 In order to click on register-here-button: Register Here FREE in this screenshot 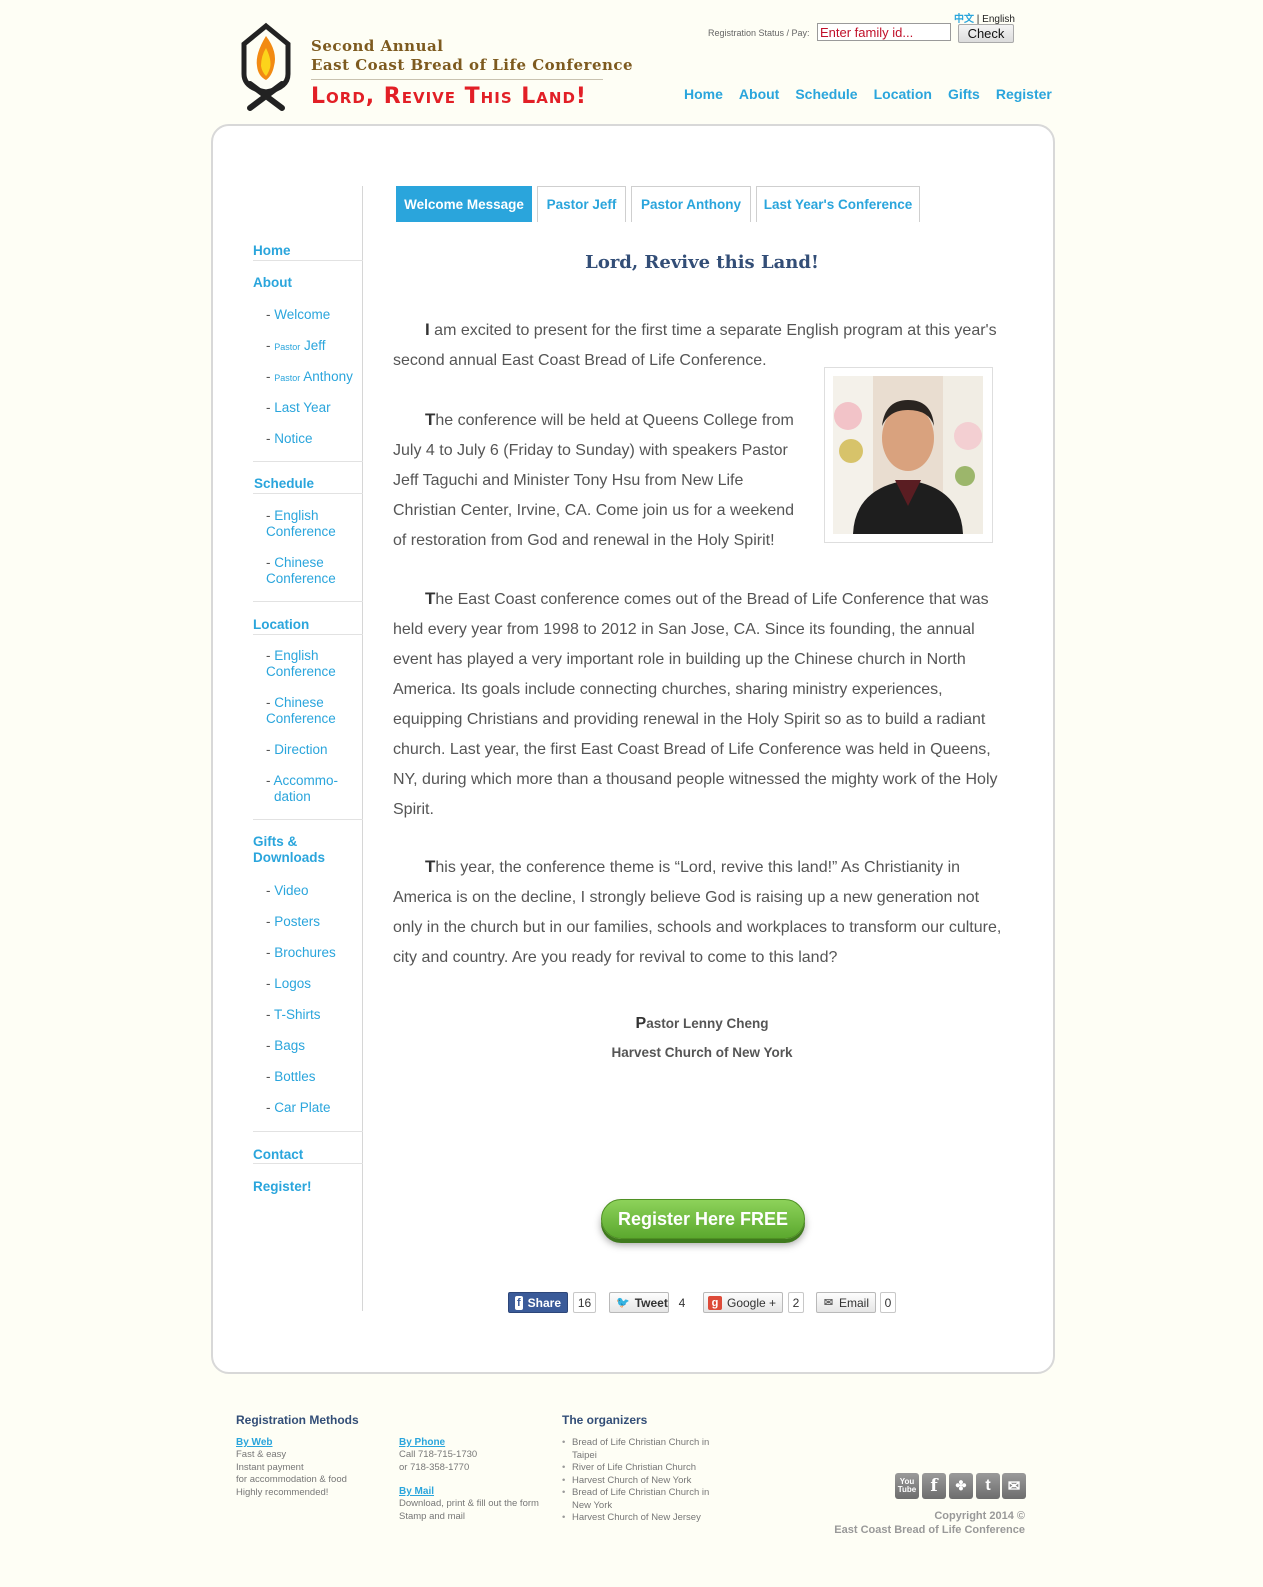, I will do `click(703, 1219)`.